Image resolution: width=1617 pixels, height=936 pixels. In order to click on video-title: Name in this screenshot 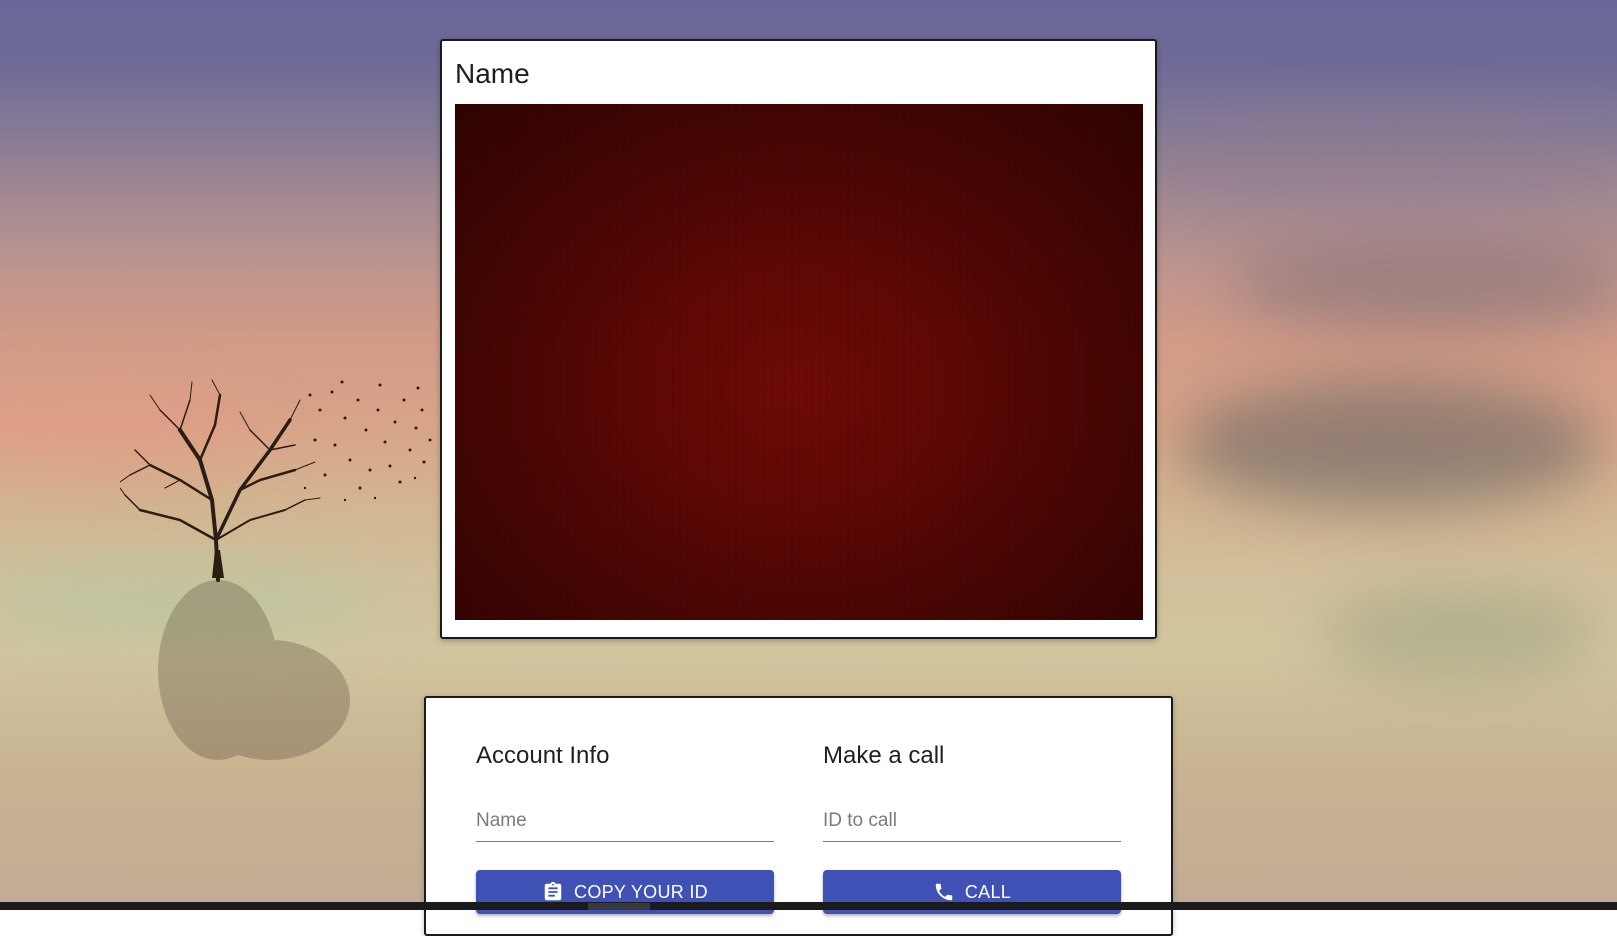, I will do `click(492, 73)`.